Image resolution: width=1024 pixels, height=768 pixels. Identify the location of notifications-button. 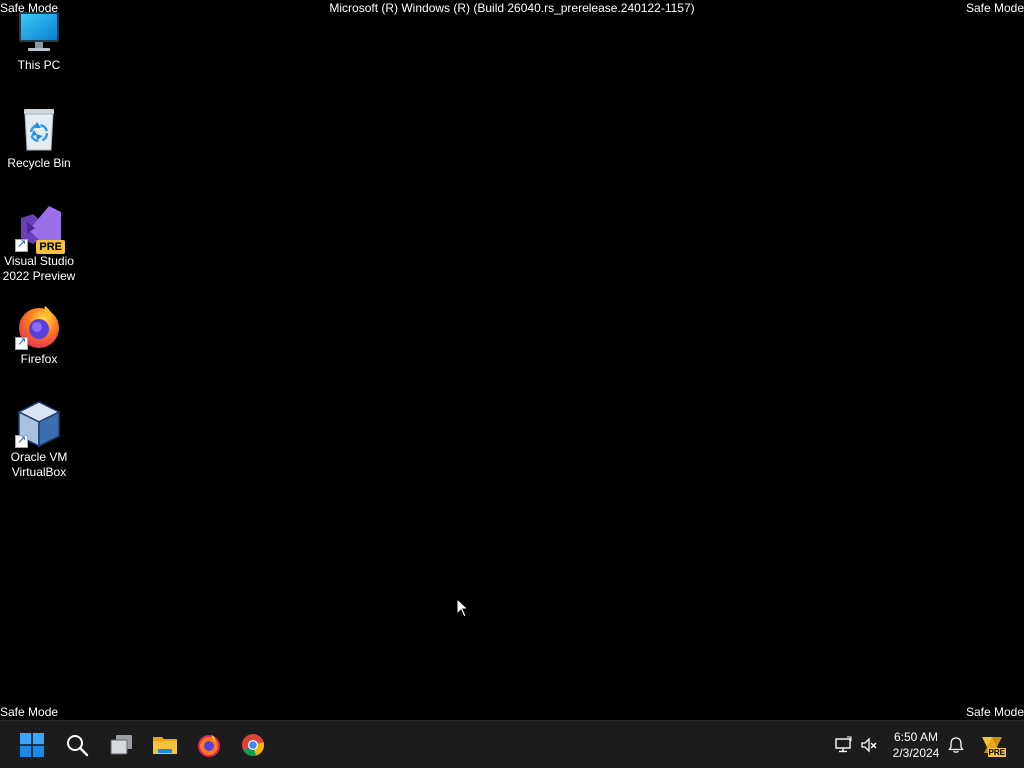
(956, 745).